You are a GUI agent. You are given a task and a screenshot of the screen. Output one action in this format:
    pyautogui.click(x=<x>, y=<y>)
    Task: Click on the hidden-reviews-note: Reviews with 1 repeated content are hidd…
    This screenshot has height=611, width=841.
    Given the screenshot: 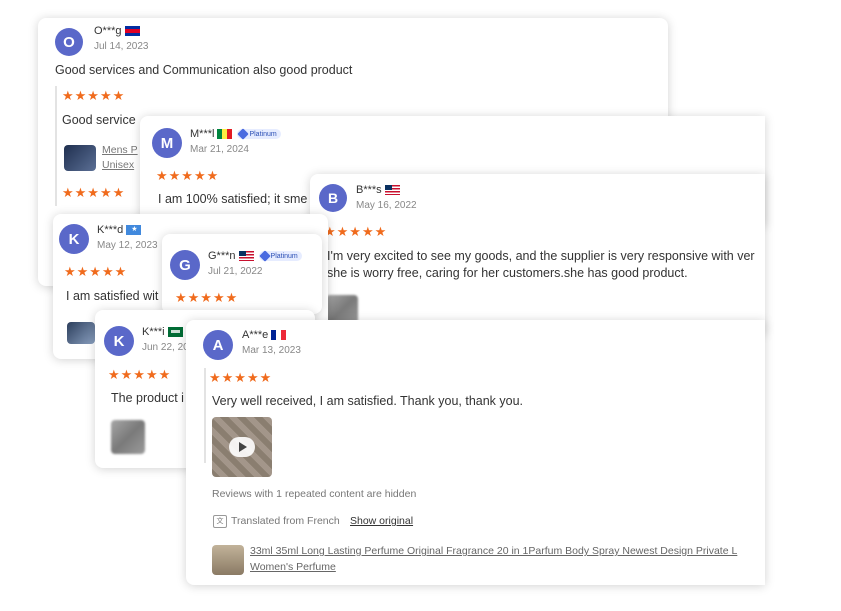 What is the action you would take?
    pyautogui.click(x=314, y=494)
    